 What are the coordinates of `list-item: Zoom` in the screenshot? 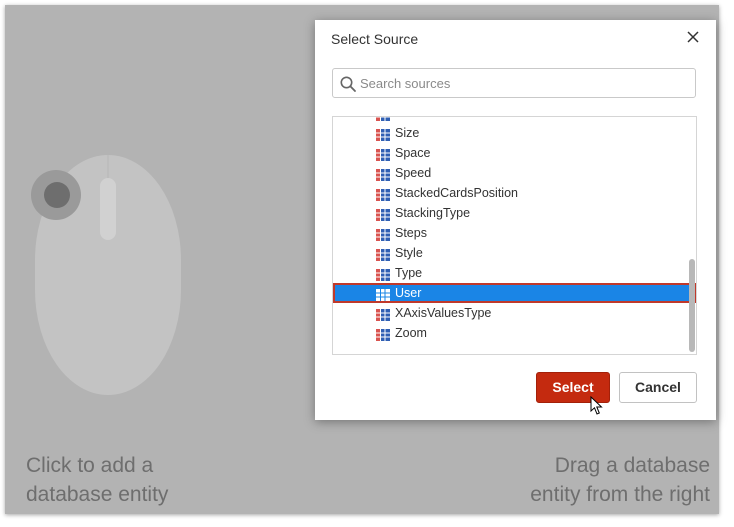 It's located at (514, 333).